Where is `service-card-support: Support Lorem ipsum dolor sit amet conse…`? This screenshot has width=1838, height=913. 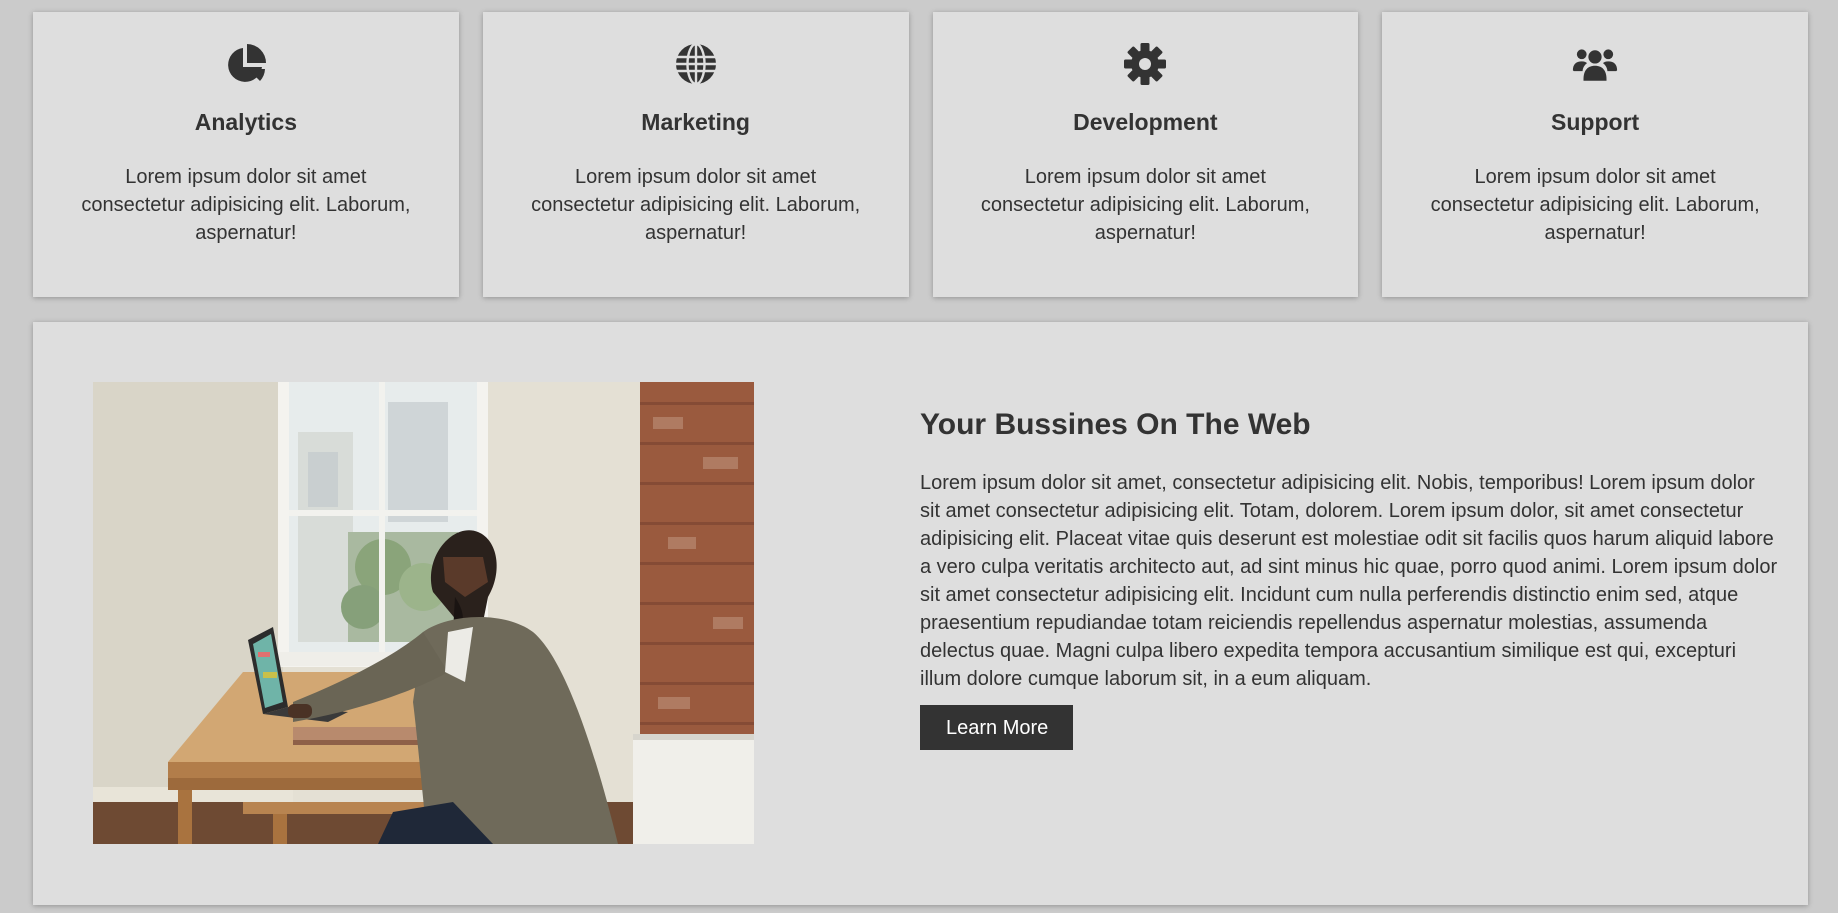 service-card-support: Support Lorem ipsum dolor sit amet conse… is located at coordinates (1595, 154).